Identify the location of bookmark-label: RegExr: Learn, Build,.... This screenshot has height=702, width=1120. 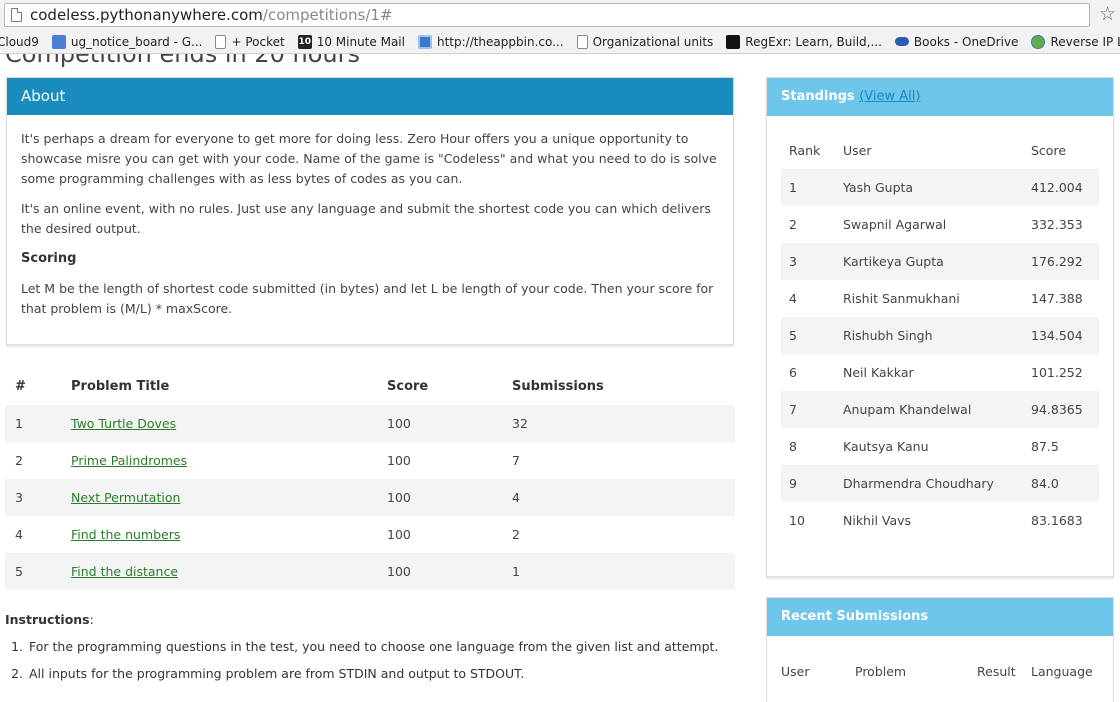
(813, 41).